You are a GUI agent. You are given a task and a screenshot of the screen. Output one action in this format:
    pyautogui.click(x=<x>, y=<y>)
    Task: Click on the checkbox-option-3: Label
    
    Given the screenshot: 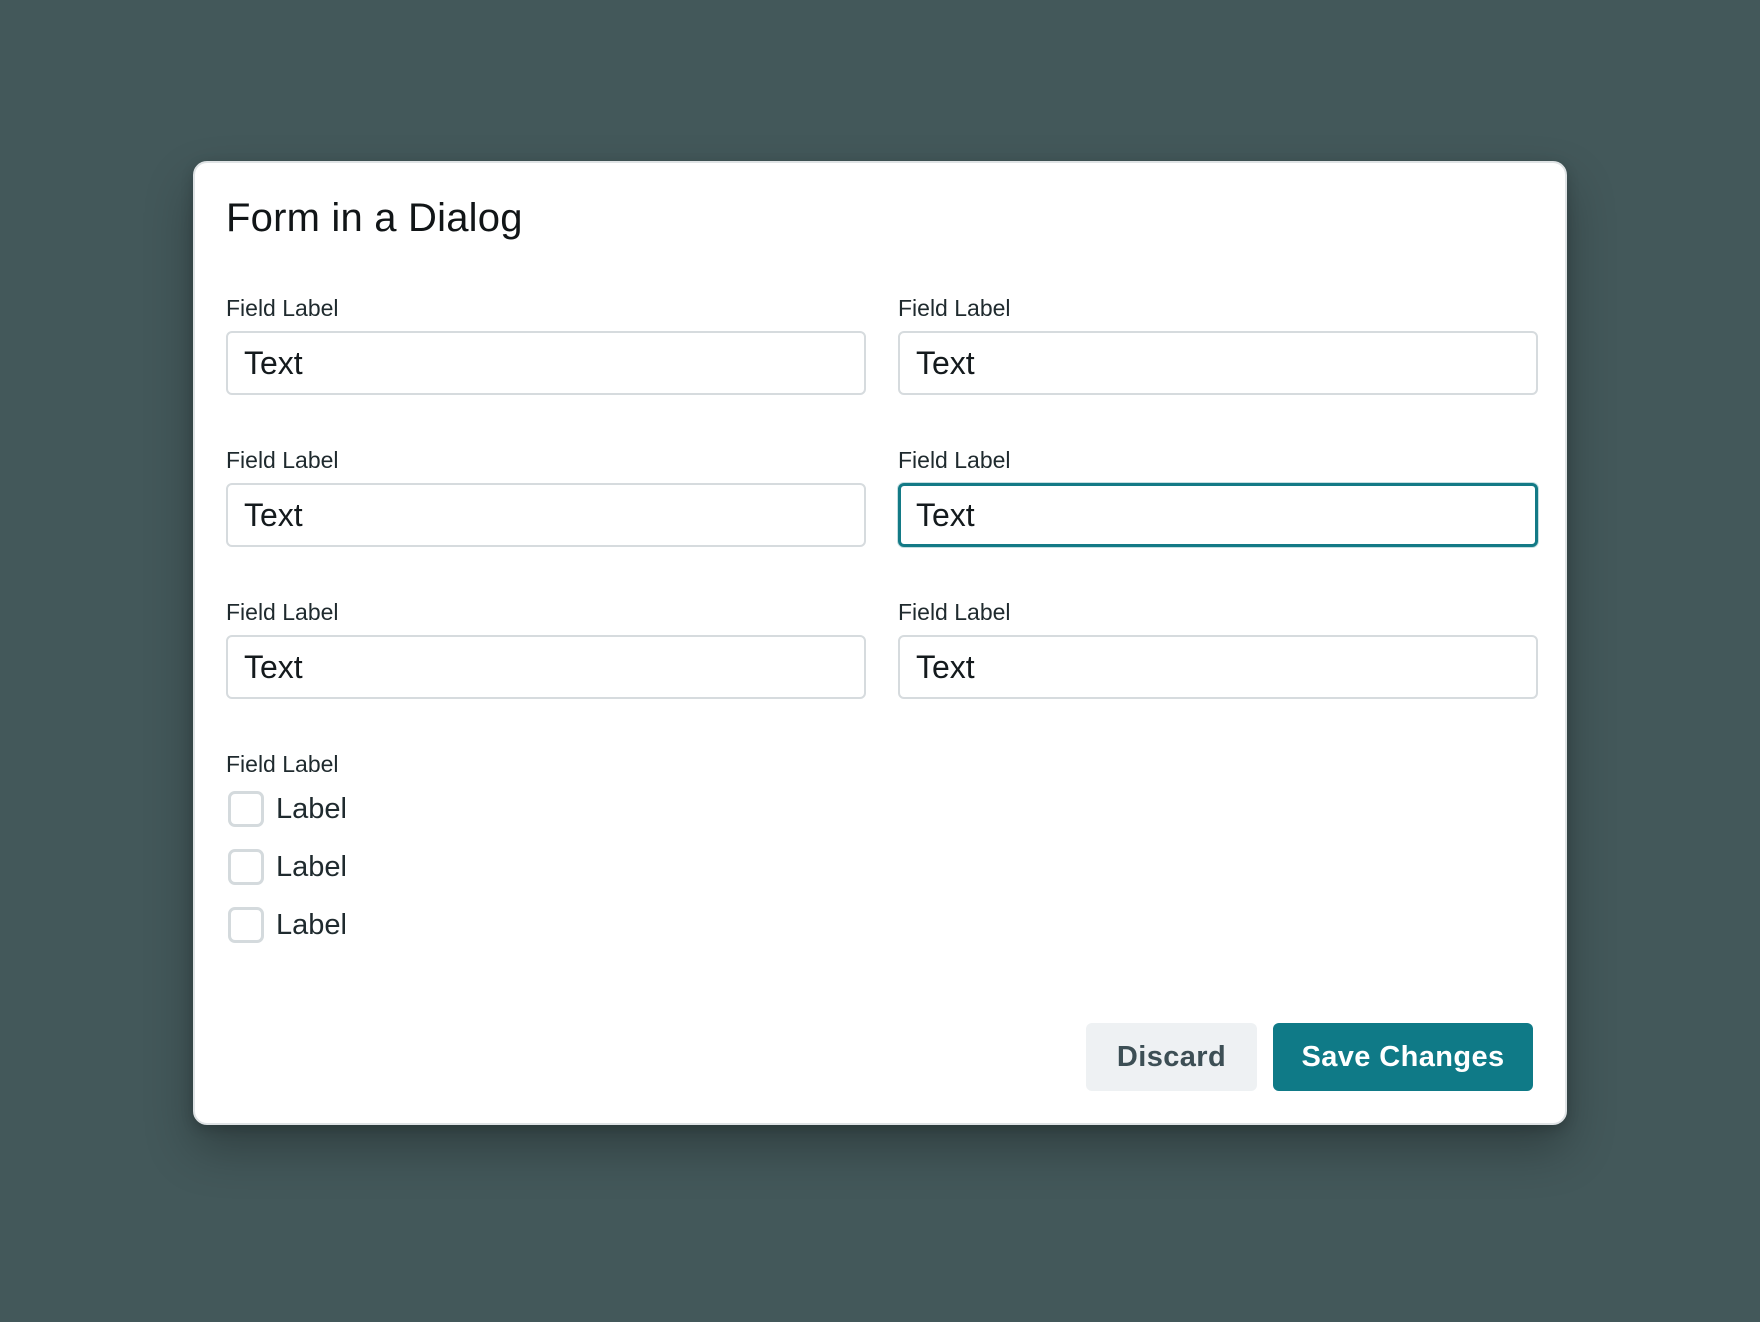 What is the action you would take?
    pyautogui.click(x=286, y=925)
    